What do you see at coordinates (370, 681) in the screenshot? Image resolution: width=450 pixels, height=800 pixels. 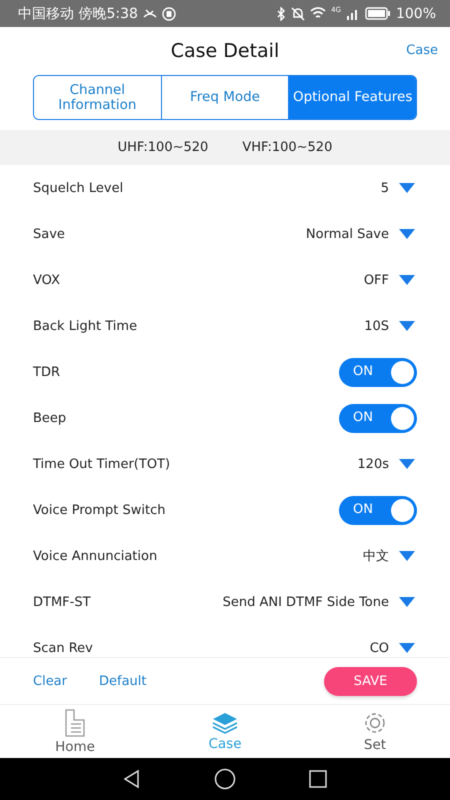 I see `save-button: SAVE` at bounding box center [370, 681].